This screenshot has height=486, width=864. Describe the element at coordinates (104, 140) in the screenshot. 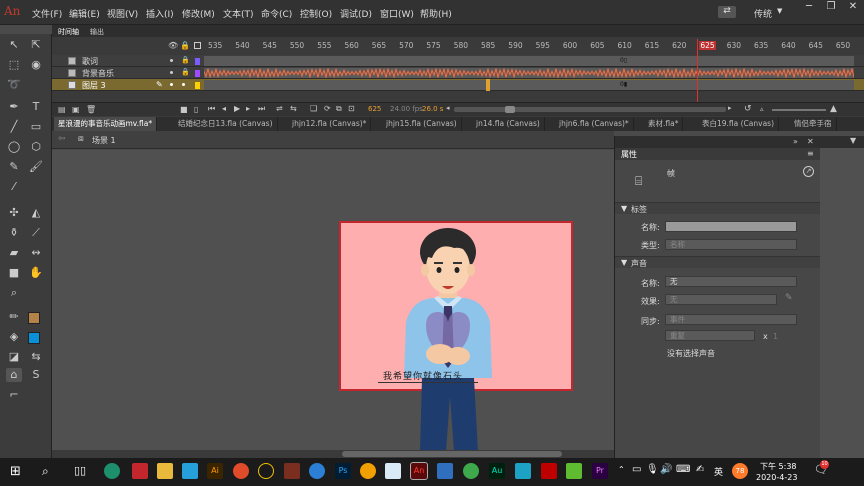

I see `scene-label: 场景 1` at that location.